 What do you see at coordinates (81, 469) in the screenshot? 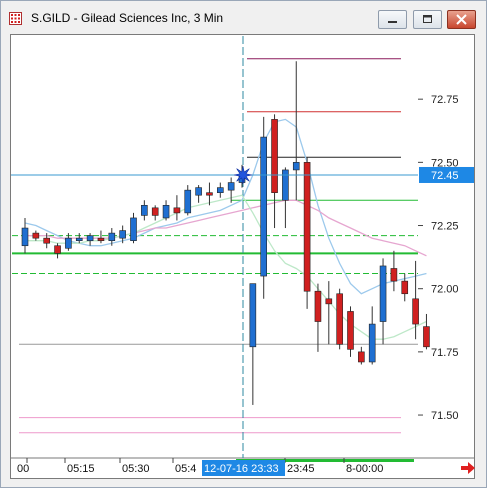
I see `time-axis-label: 05:15` at bounding box center [81, 469].